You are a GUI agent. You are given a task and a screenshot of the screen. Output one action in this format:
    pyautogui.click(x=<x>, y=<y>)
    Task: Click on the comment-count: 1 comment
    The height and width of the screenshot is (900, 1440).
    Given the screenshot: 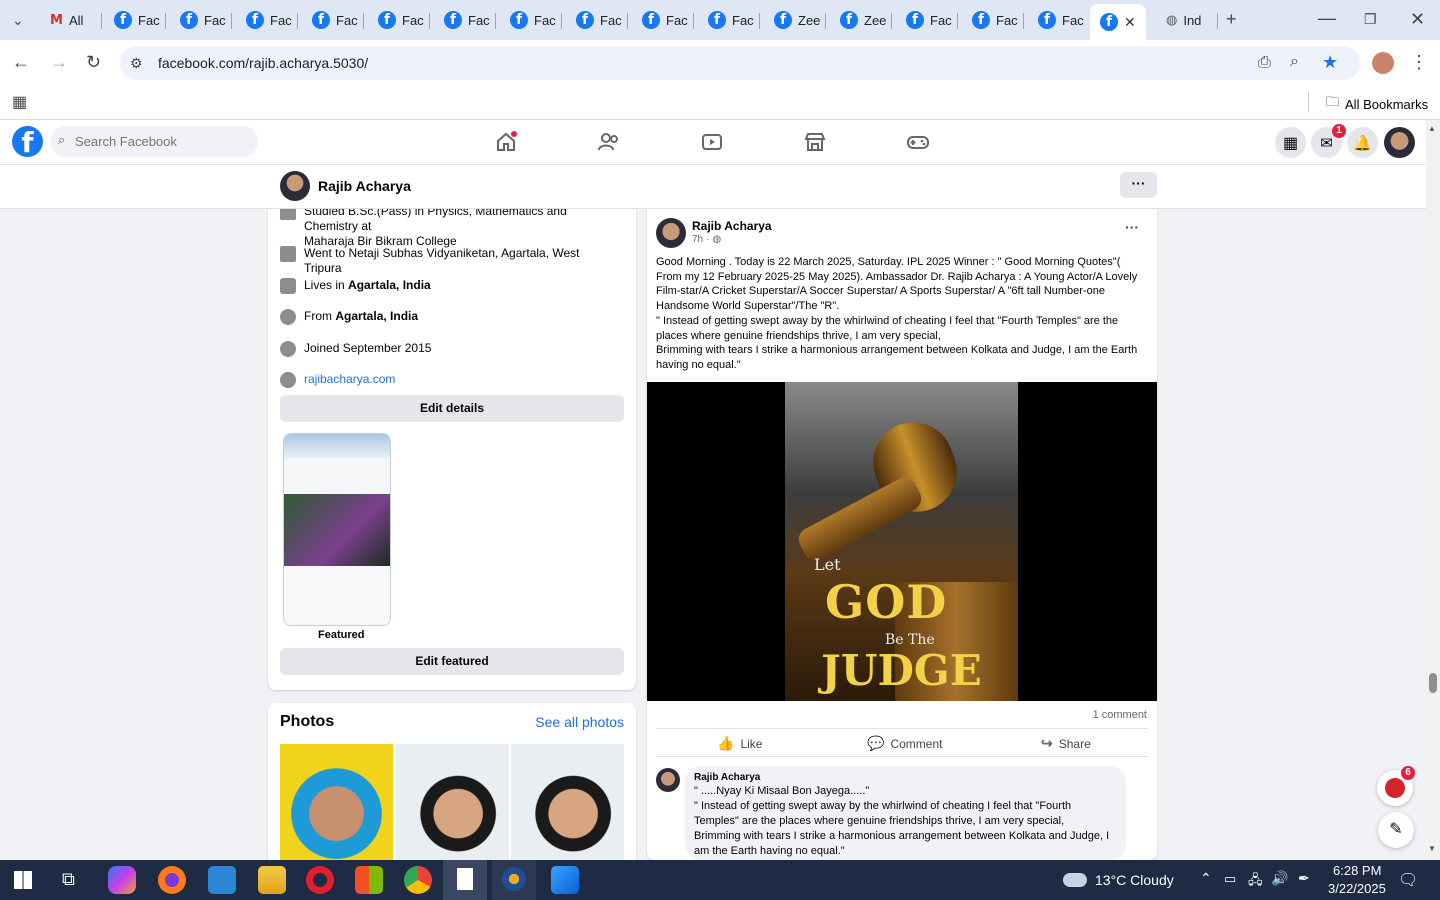 What is the action you would take?
    pyautogui.click(x=1120, y=715)
    